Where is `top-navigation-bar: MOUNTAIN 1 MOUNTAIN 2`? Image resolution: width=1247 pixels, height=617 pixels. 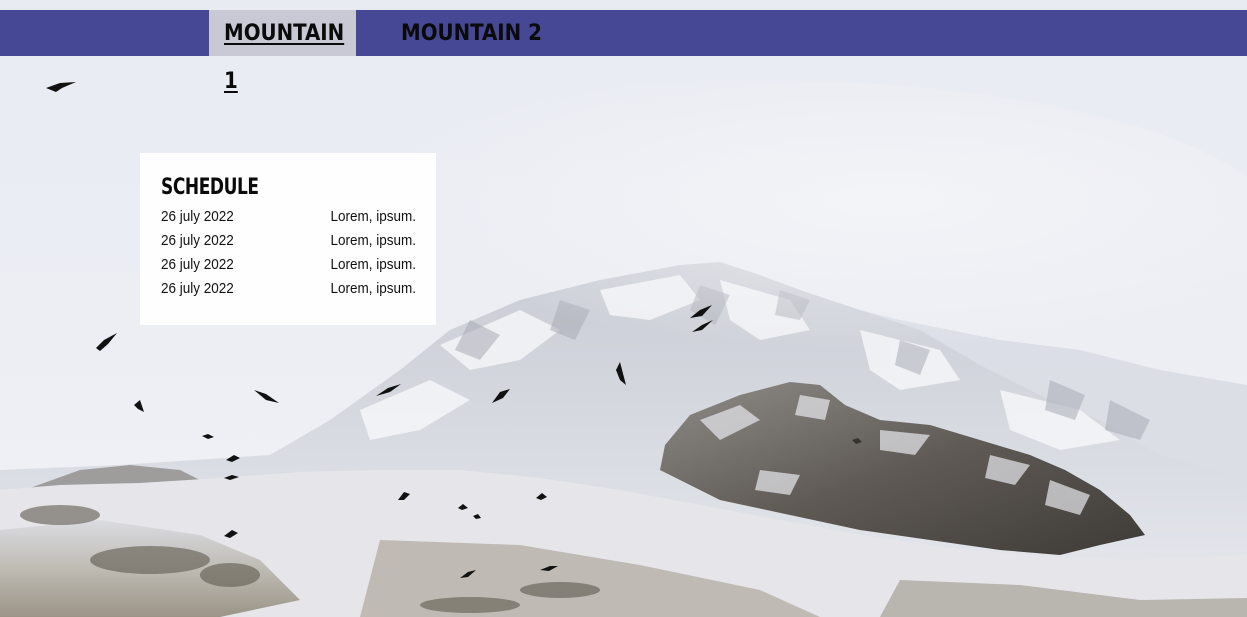
top-navigation-bar: MOUNTAIN 1 MOUNTAIN 2 is located at coordinates (623, 52).